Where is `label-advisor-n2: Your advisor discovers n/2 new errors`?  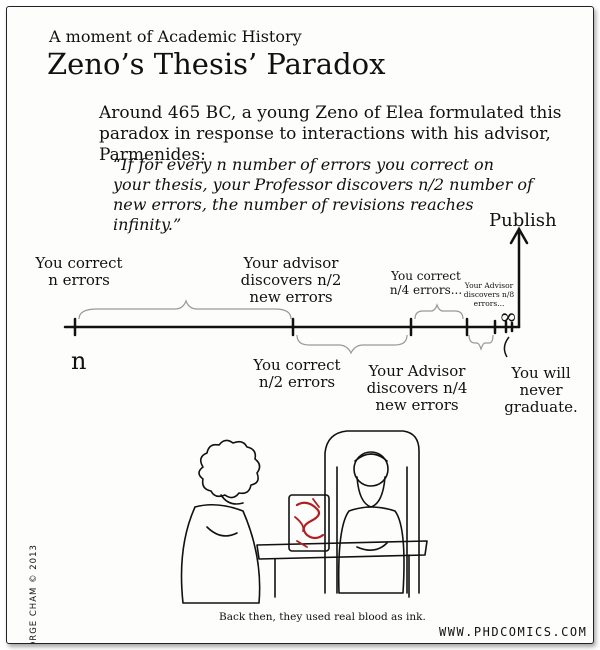
label-advisor-n2: Your advisor discovers n/2 new errors is located at coordinates (291, 280).